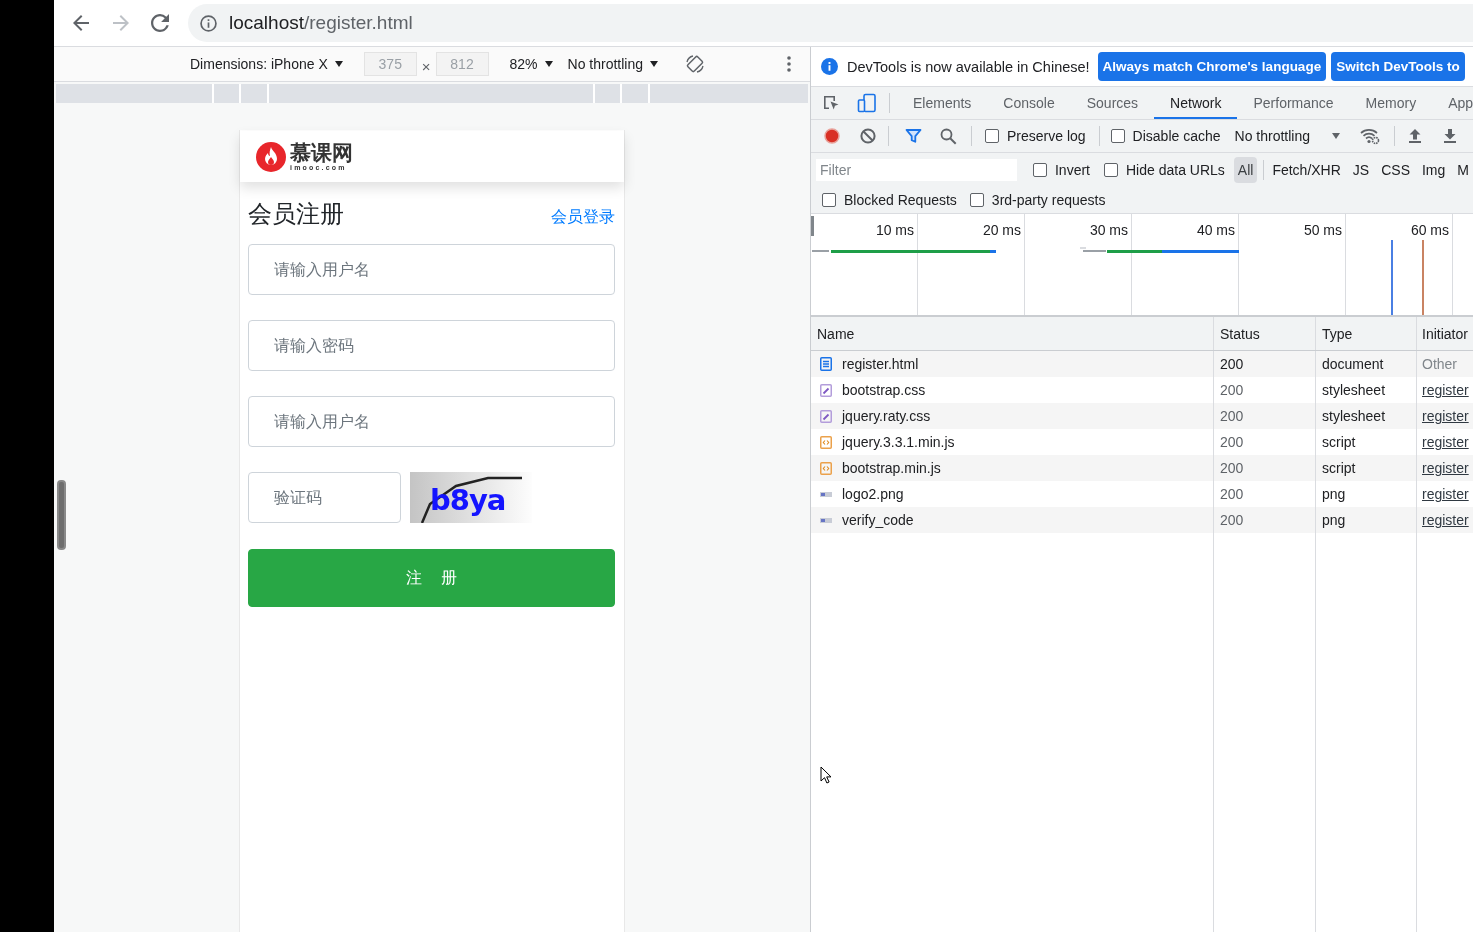 This screenshot has height=932, width=1473. What do you see at coordinates (891, 468) in the screenshot?
I see `file-name: bootstrap.min.js` at bounding box center [891, 468].